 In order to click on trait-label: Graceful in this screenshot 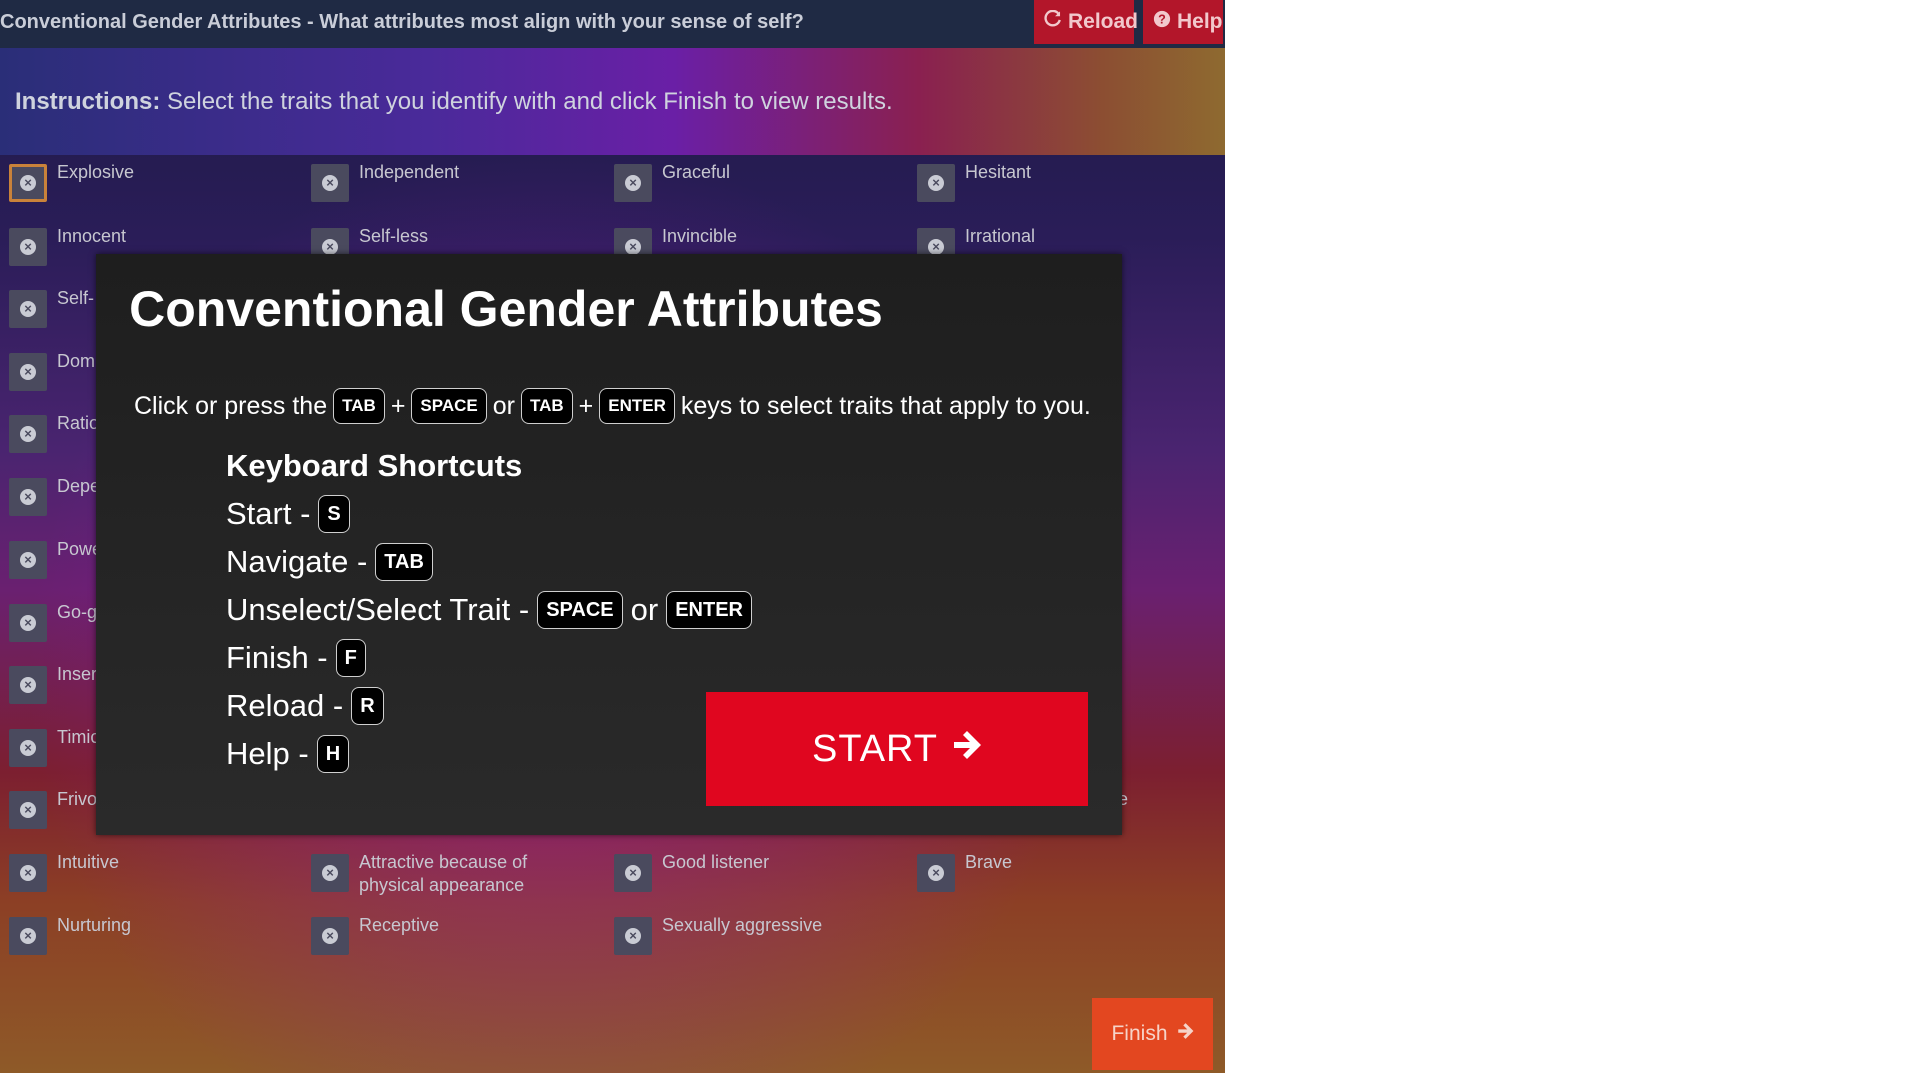, I will do `click(696, 172)`.